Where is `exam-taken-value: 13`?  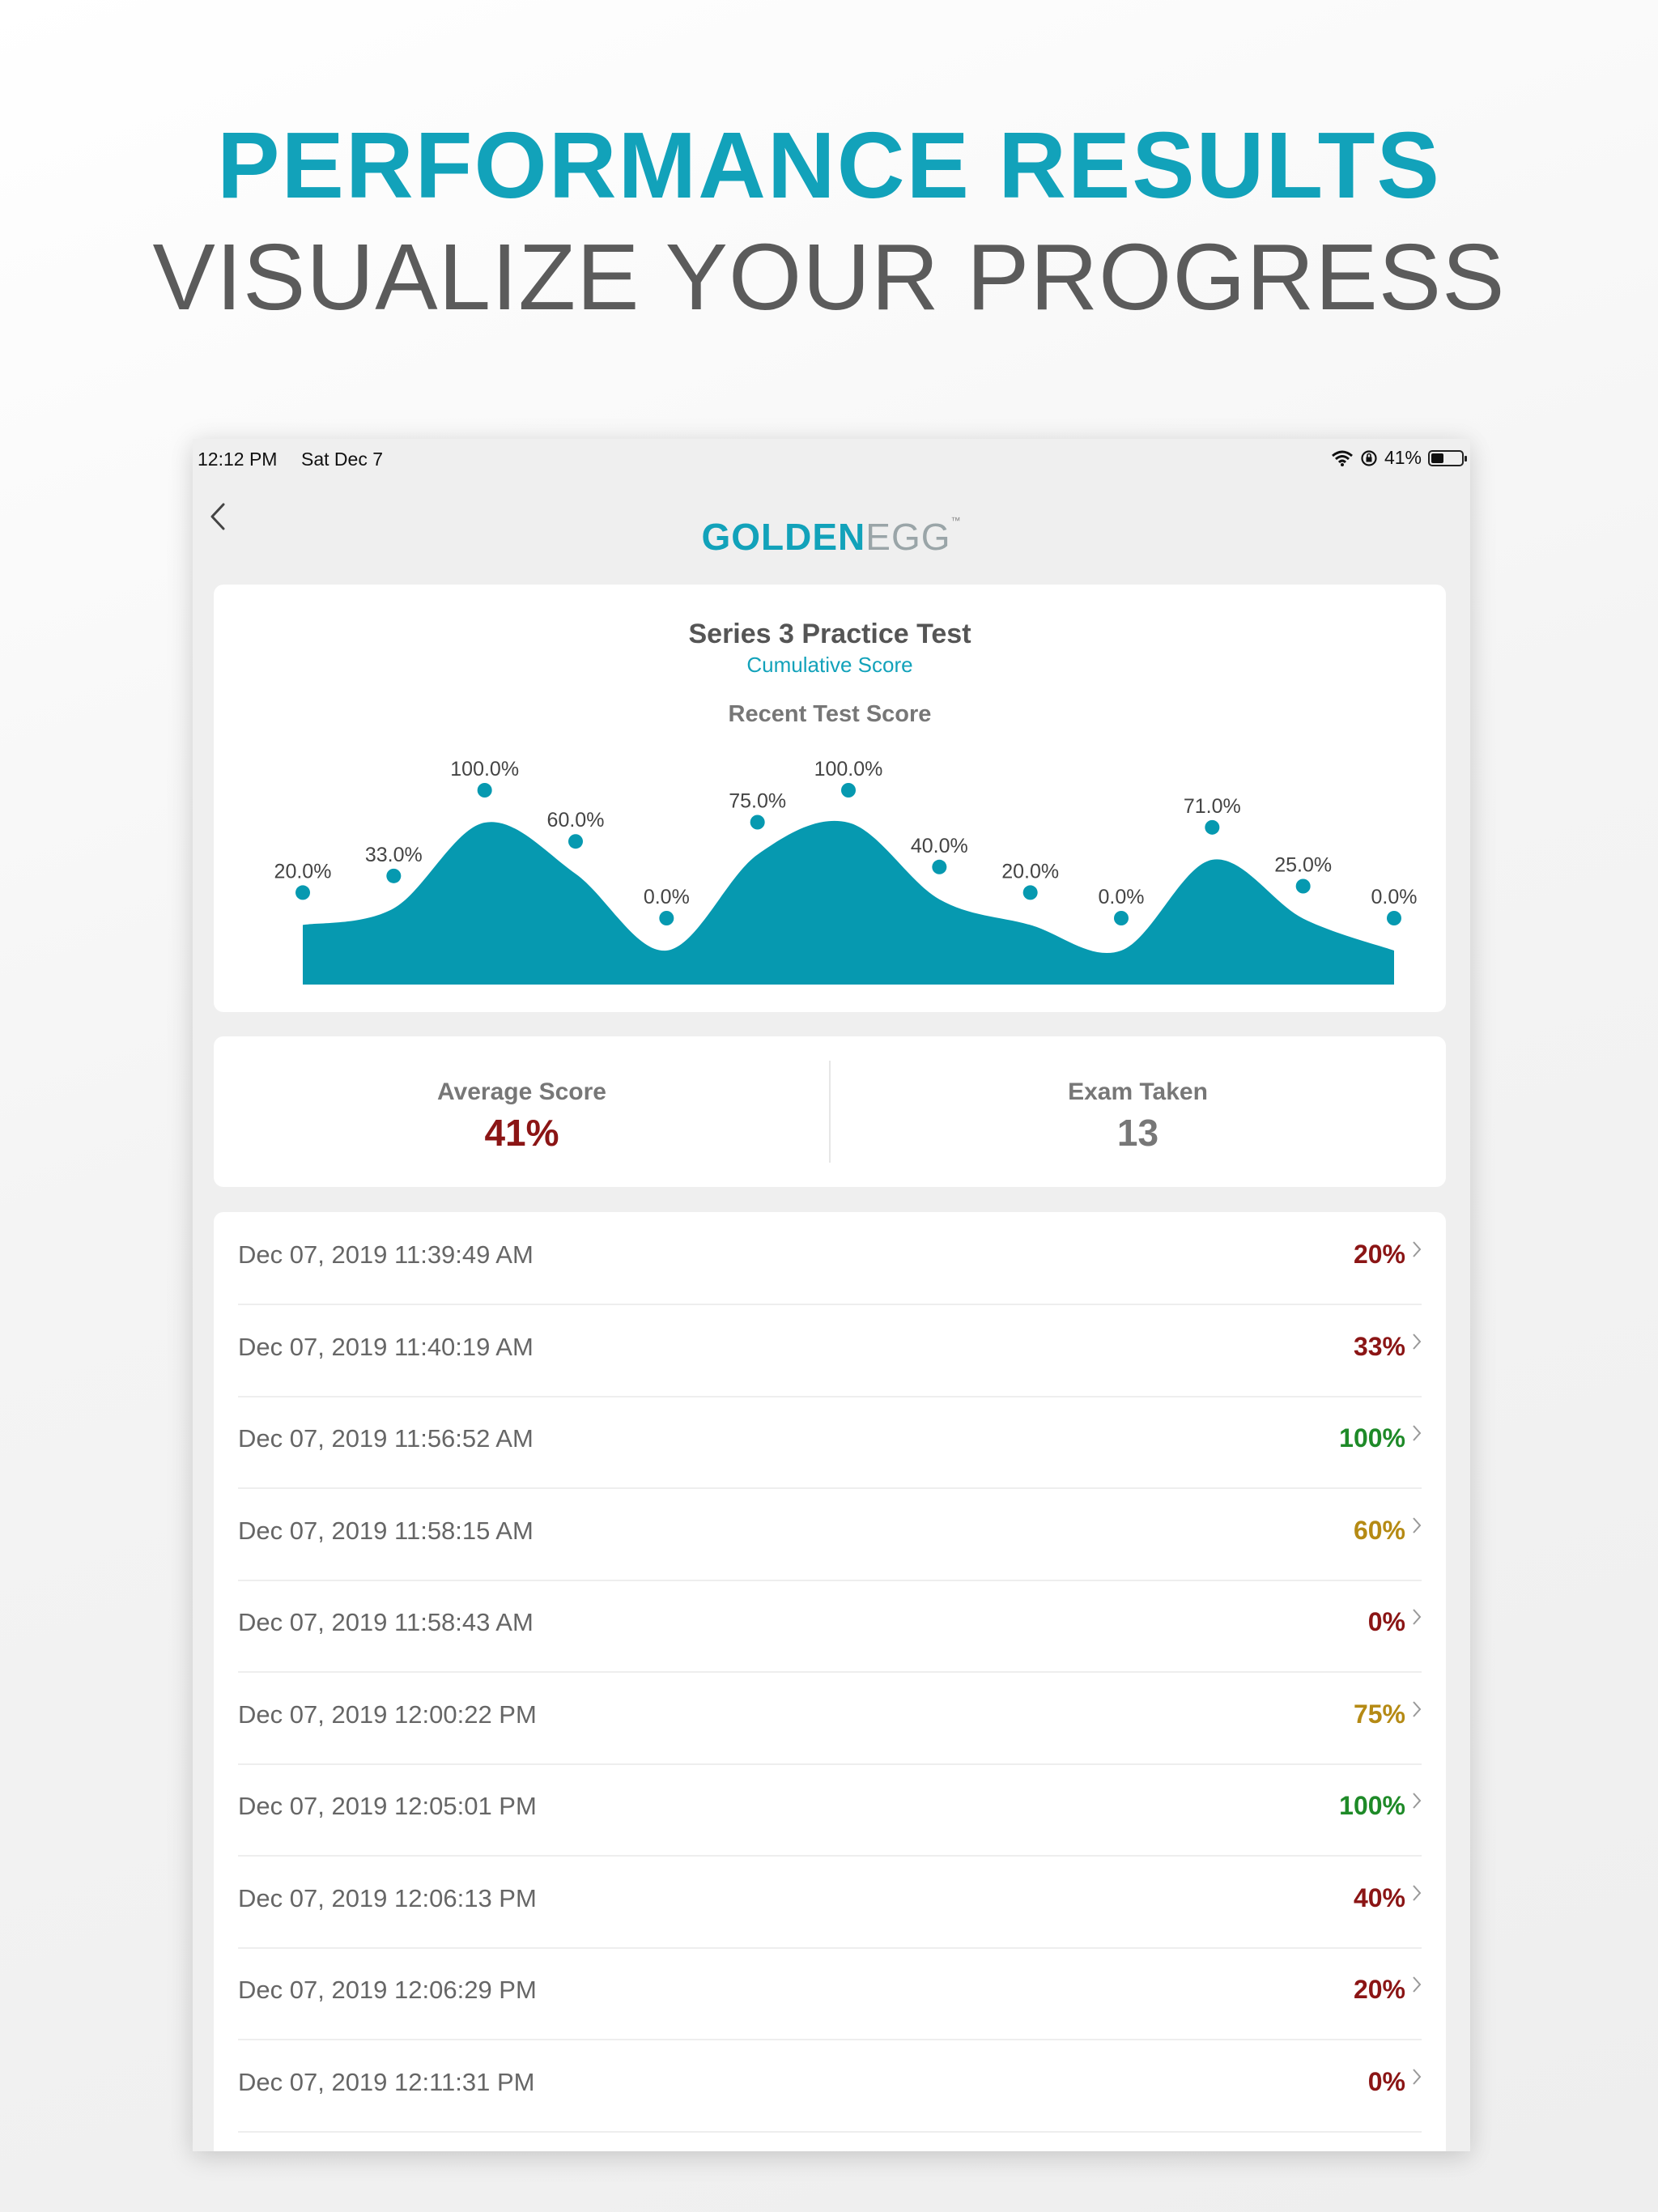 exam-taken-value: 13 is located at coordinates (1137, 1133).